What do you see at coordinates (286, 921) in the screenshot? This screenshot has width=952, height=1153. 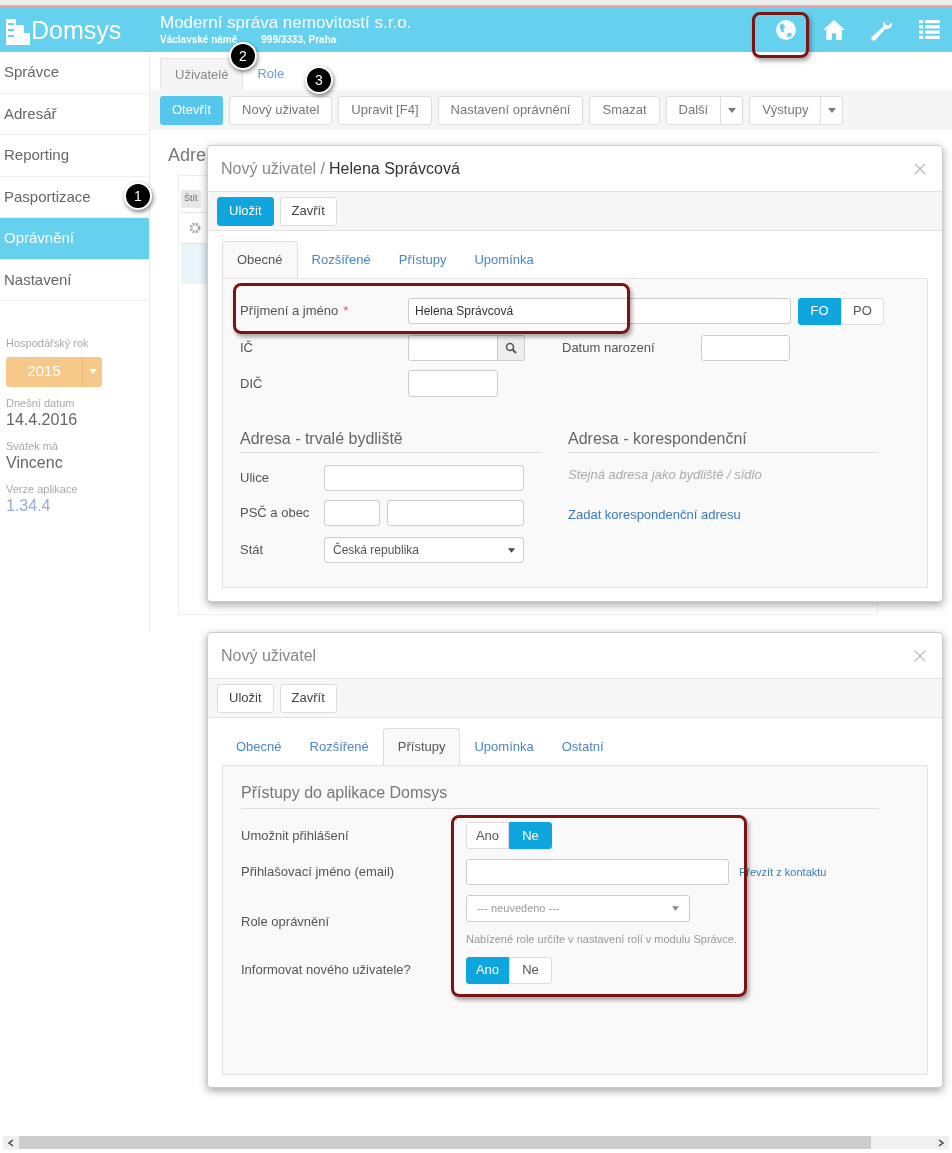 I see `field-label: Role oprávnění` at bounding box center [286, 921].